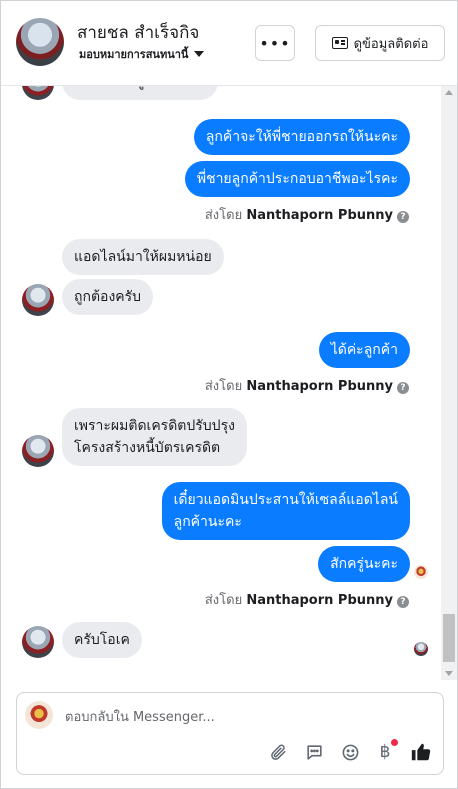 This screenshot has height=789, width=458. What do you see at coordinates (449, 383) in the screenshot?
I see `thread-scrollbar` at bounding box center [449, 383].